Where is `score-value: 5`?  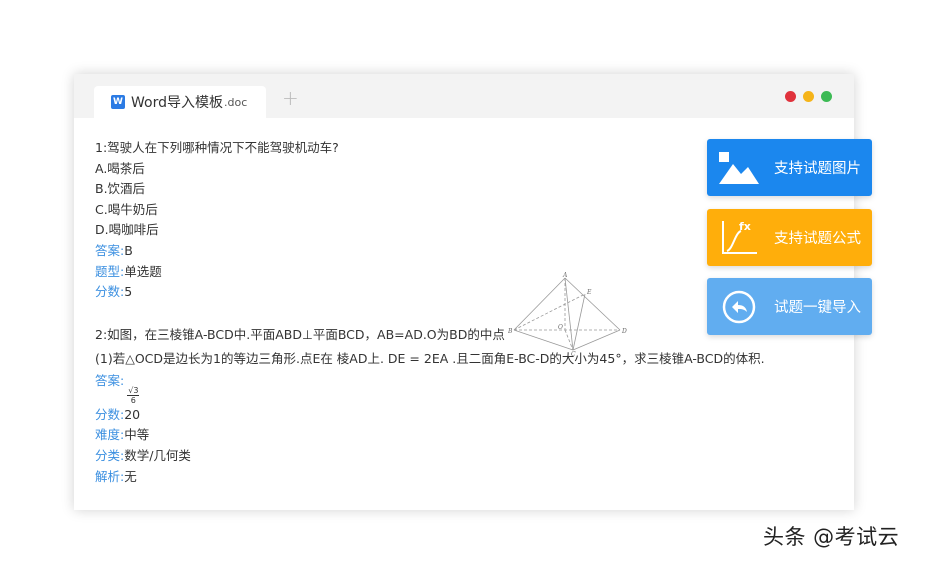 score-value: 5 is located at coordinates (128, 292).